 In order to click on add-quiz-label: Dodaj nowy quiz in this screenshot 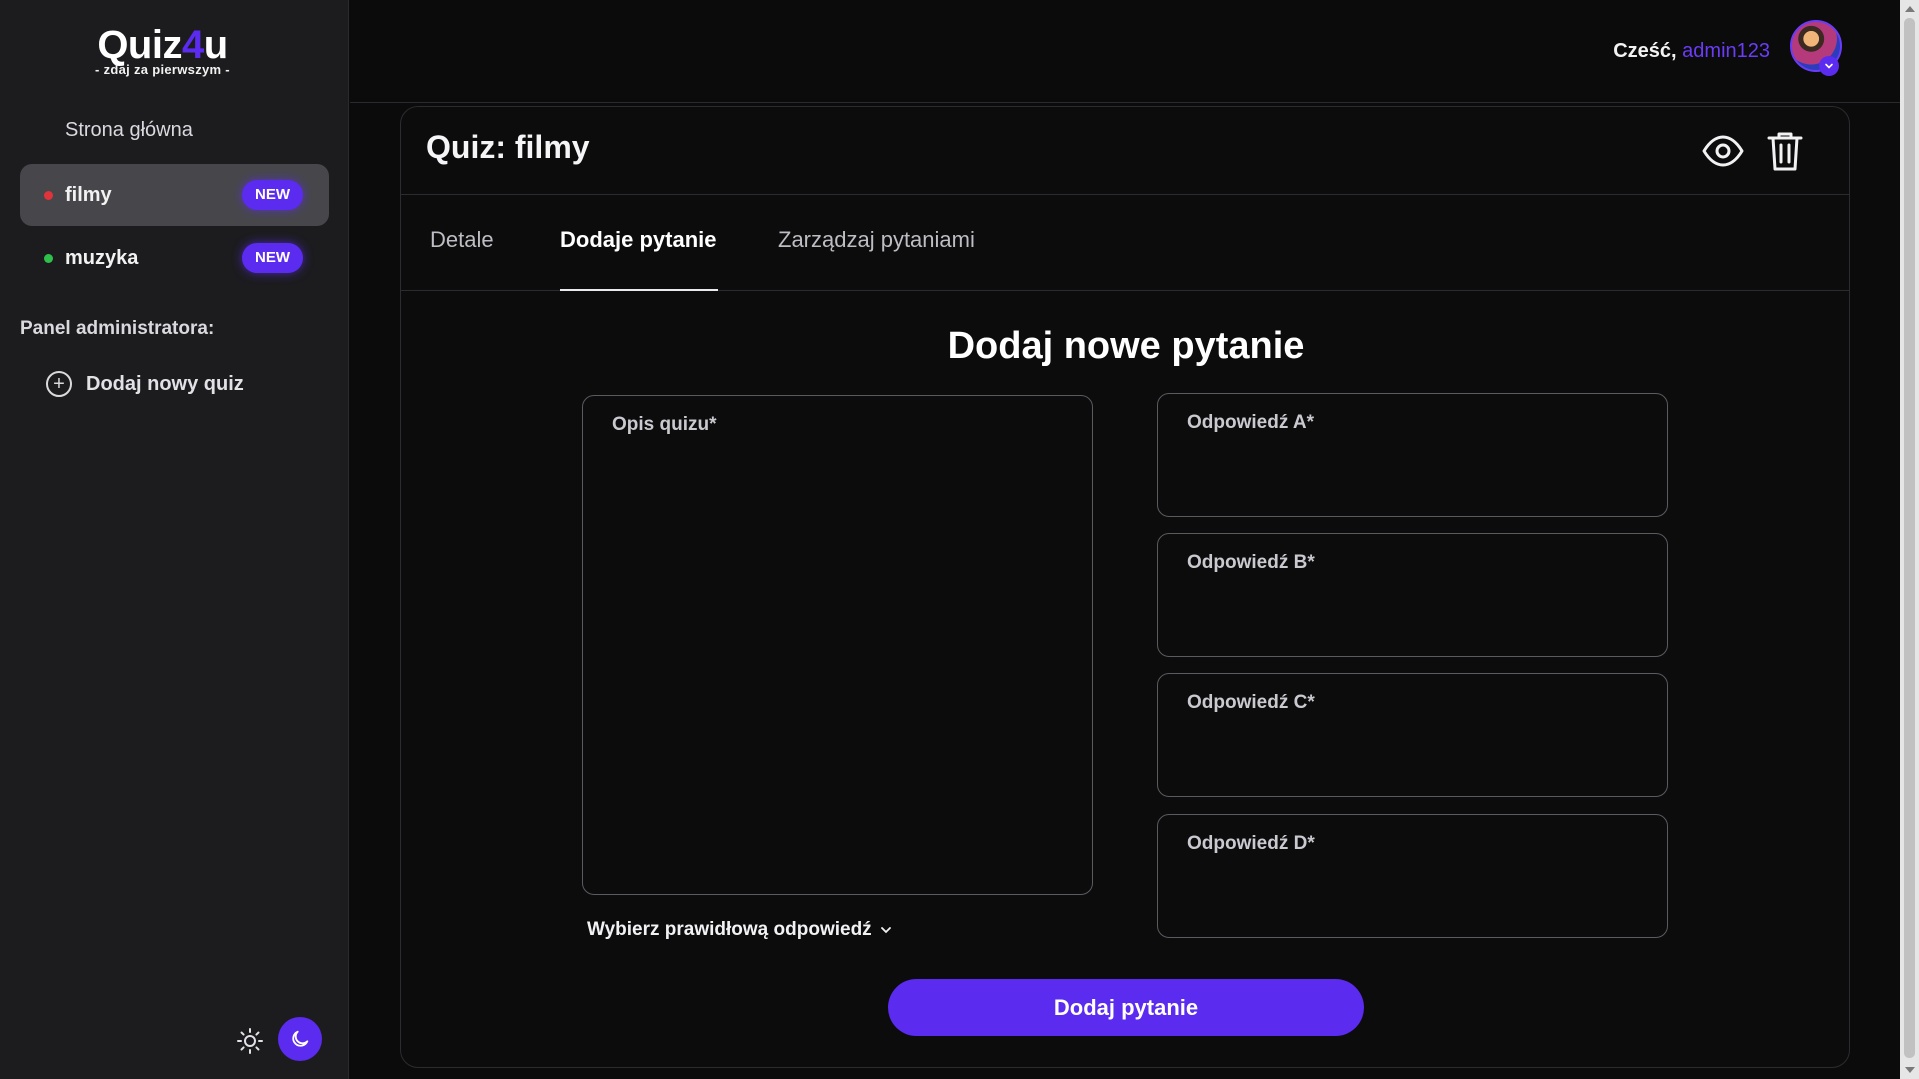, I will do `click(165, 383)`.